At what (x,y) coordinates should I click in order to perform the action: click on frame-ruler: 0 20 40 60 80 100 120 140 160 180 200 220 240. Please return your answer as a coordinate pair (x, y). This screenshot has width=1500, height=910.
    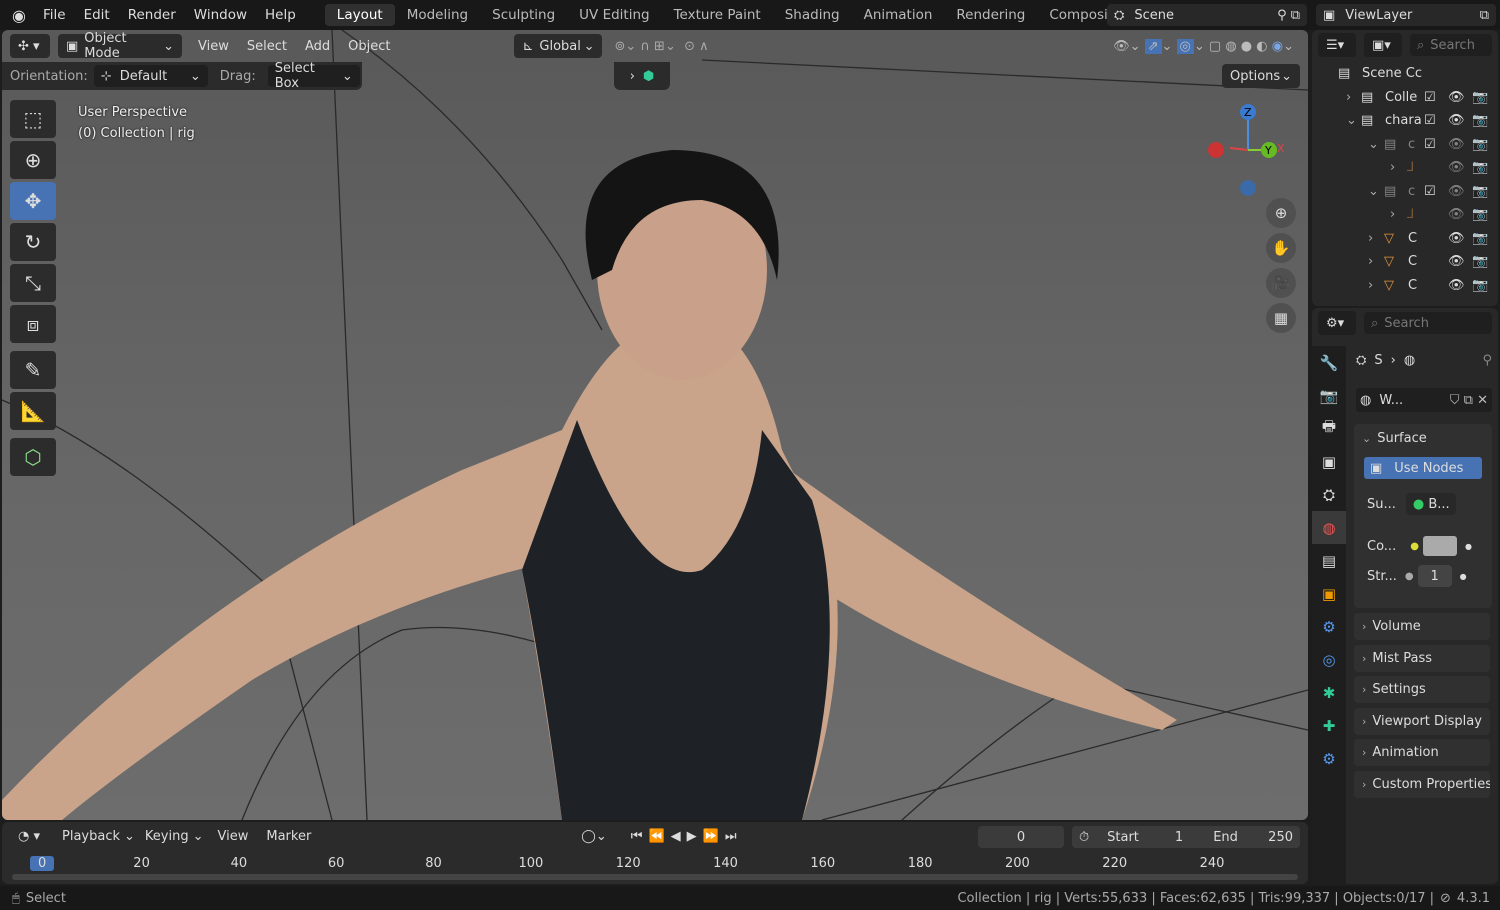
    Looking at the image, I should click on (652, 864).